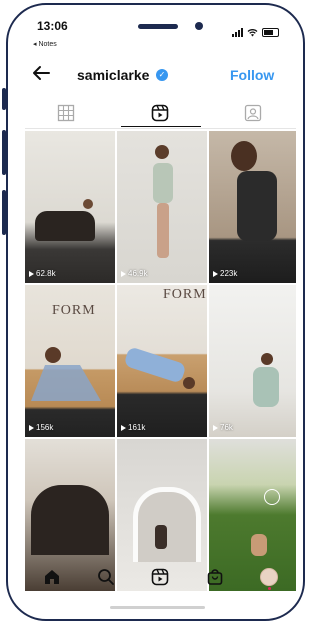 The height and width of the screenshot is (627, 320). I want to click on nav-reels, so click(160, 577).